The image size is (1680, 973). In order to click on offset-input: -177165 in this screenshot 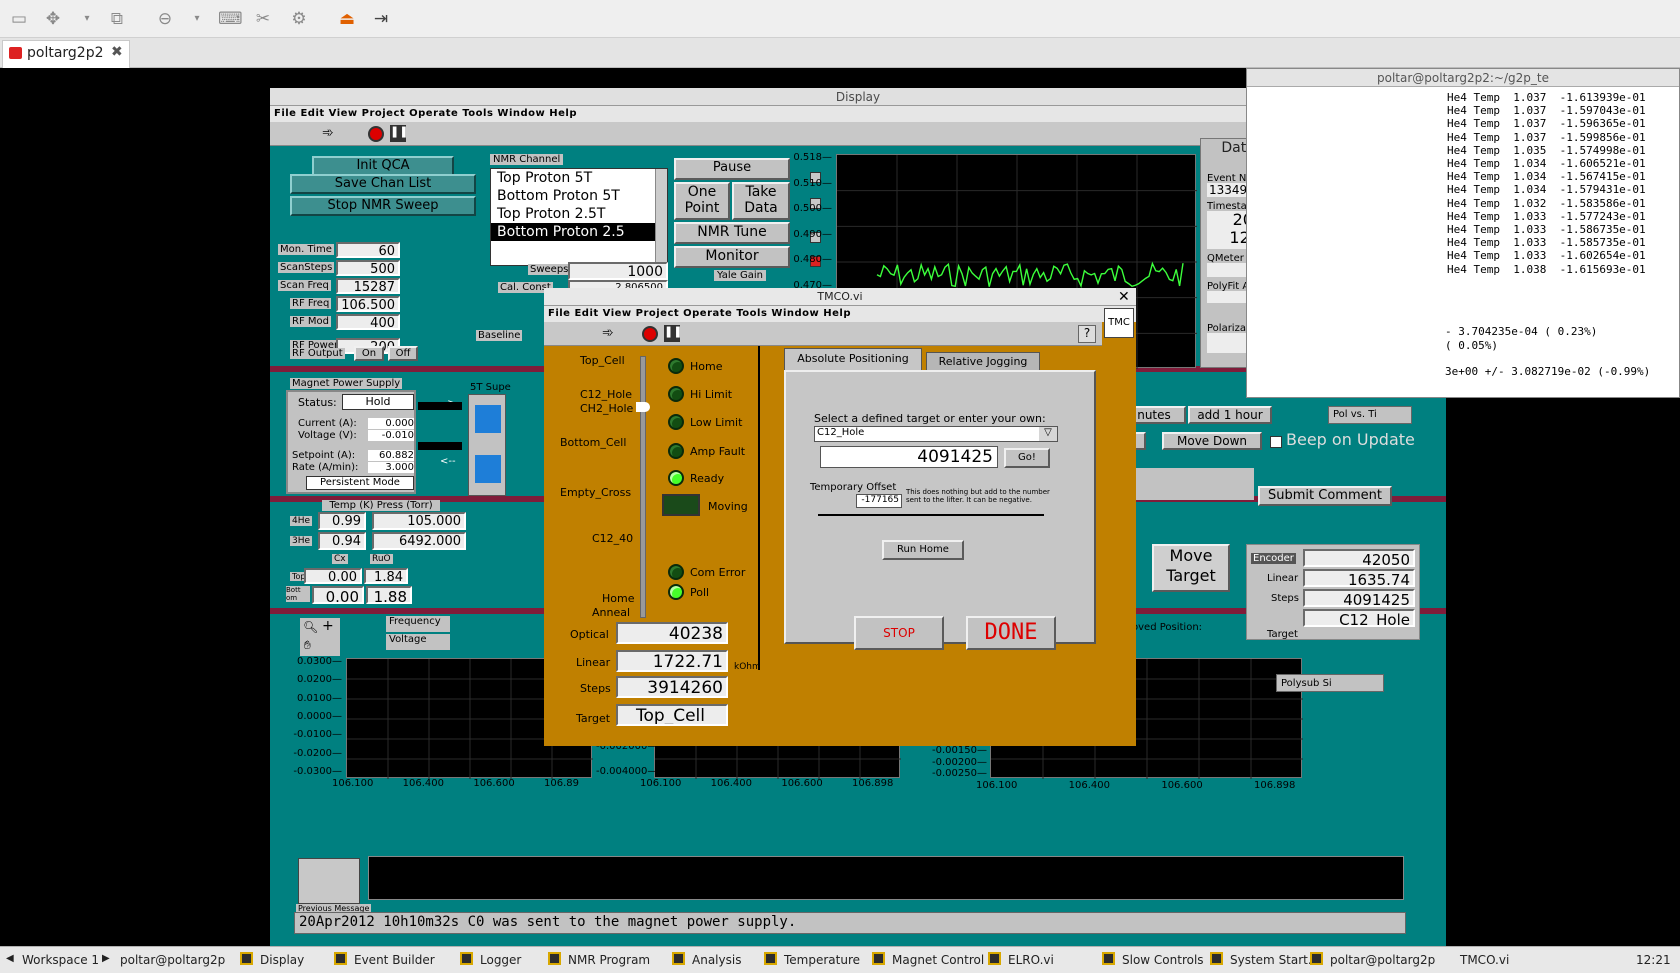, I will do `click(879, 501)`.